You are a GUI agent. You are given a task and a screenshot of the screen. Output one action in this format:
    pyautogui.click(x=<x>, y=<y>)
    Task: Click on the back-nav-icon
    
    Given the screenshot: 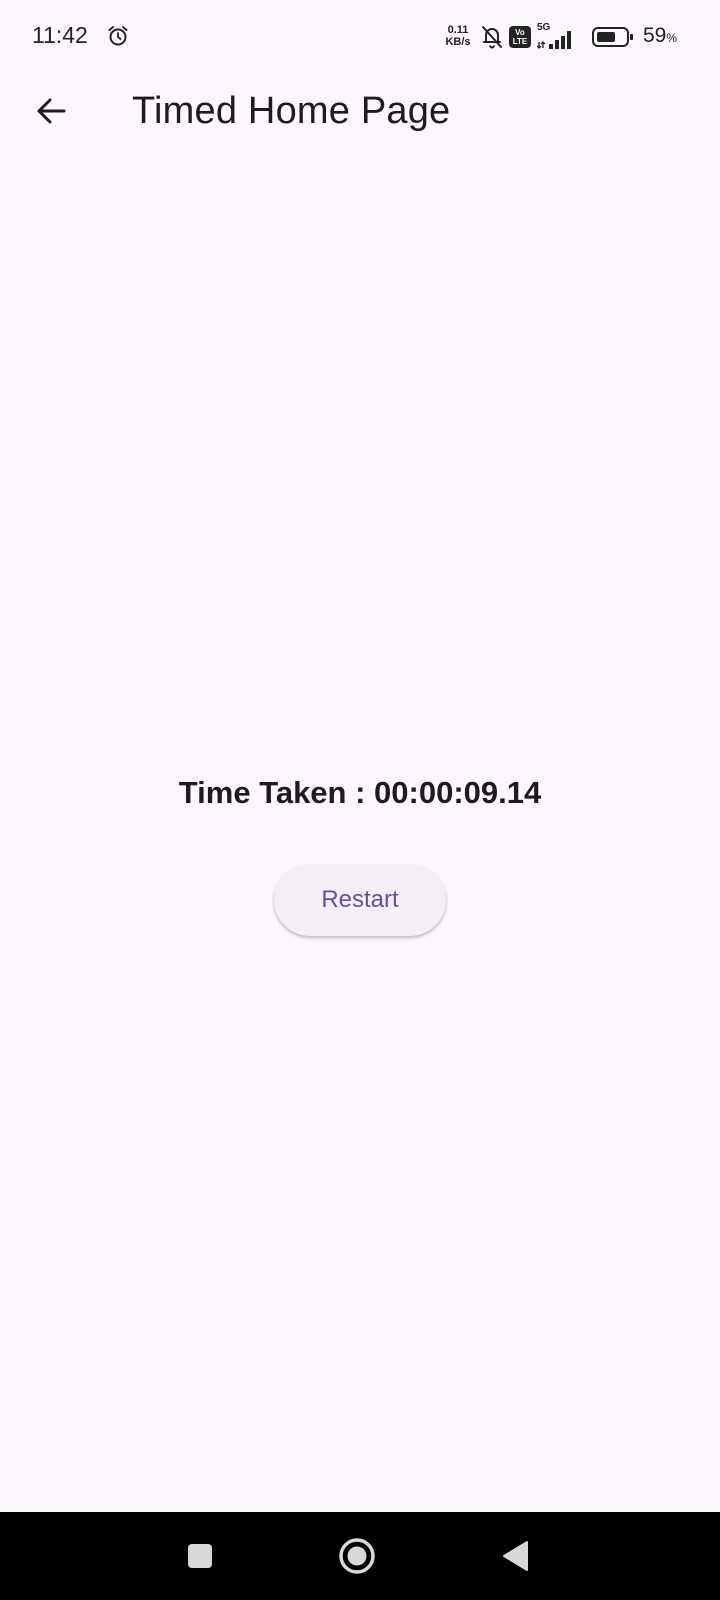 What is the action you would take?
    pyautogui.click(x=516, y=1558)
    